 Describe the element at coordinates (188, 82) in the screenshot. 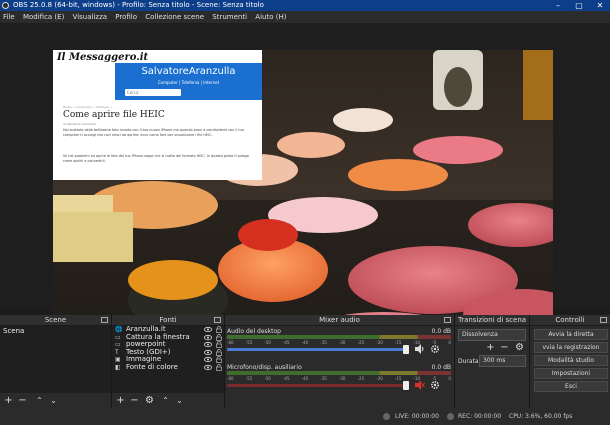

I see `site-nav: Computer | Telefonia | Internet` at that location.